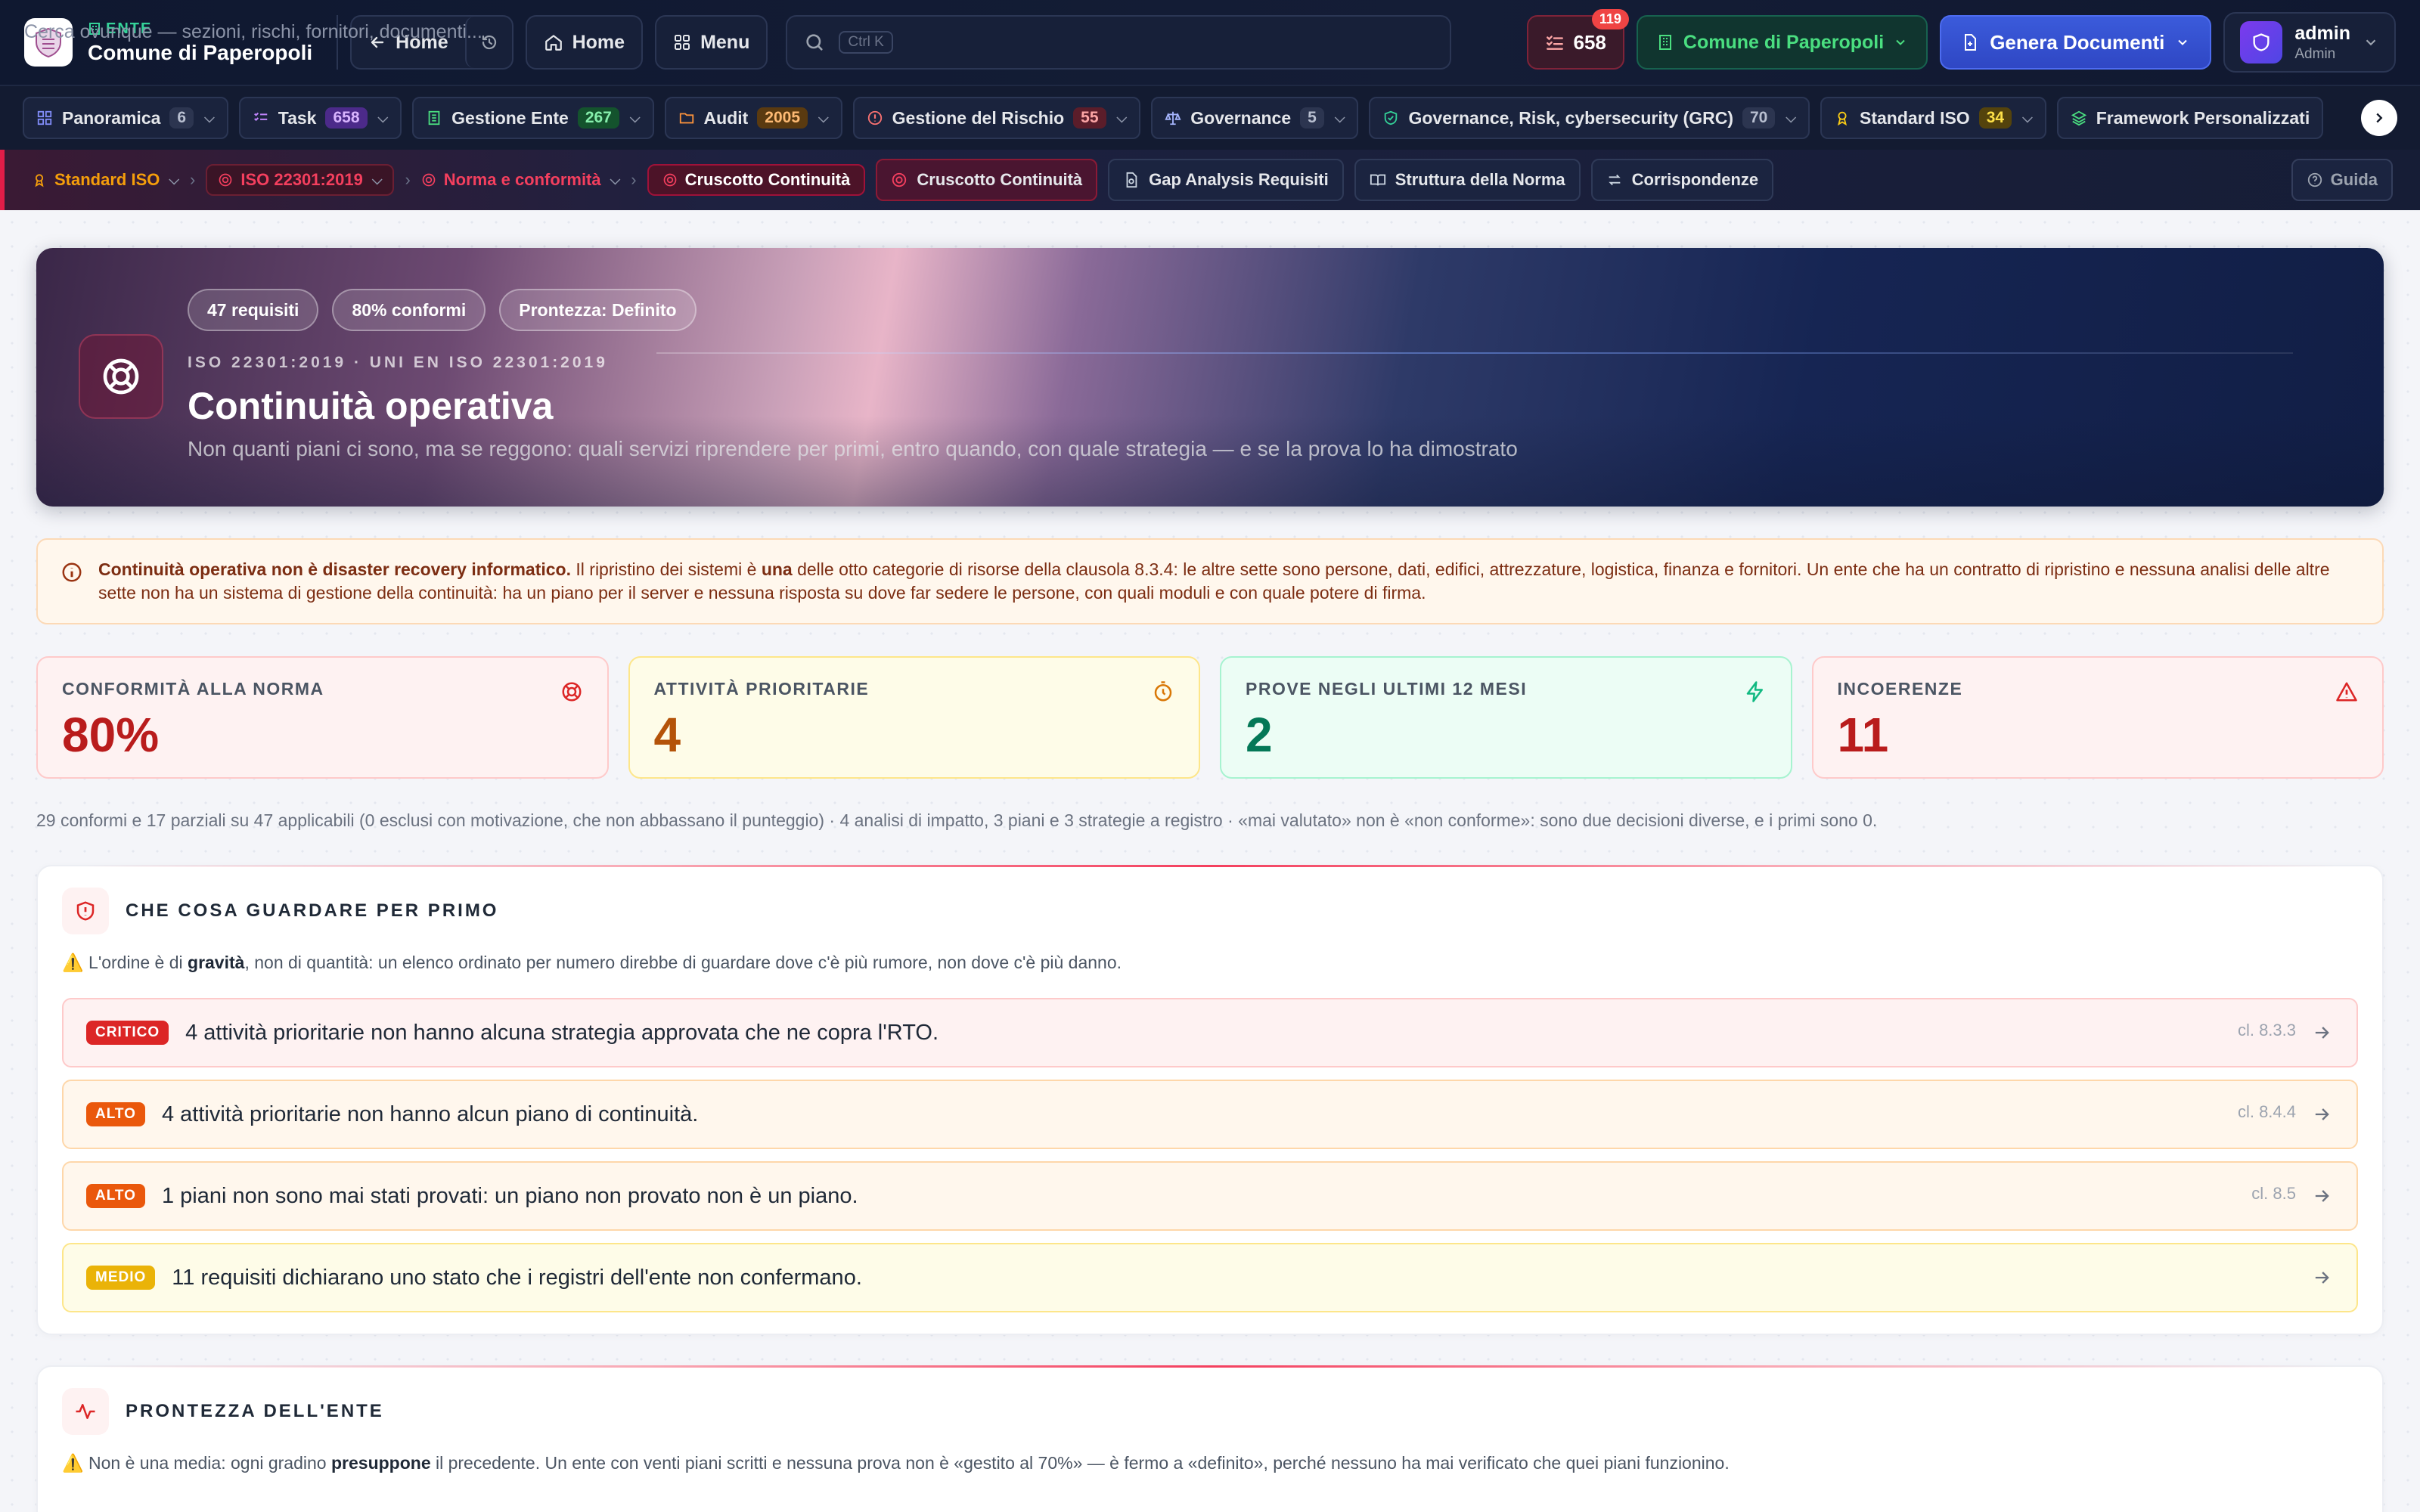  I want to click on module-count: 6, so click(181, 118).